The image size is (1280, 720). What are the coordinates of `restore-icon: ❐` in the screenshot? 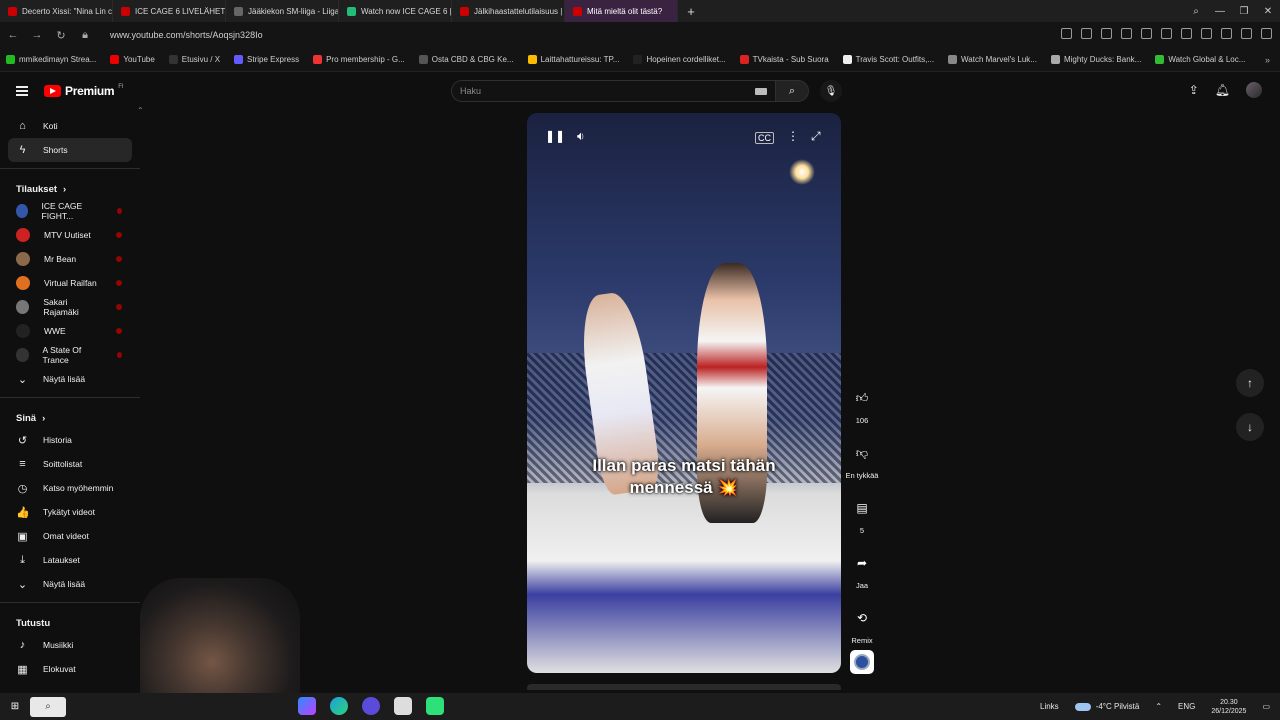 It's located at (1244, 11).